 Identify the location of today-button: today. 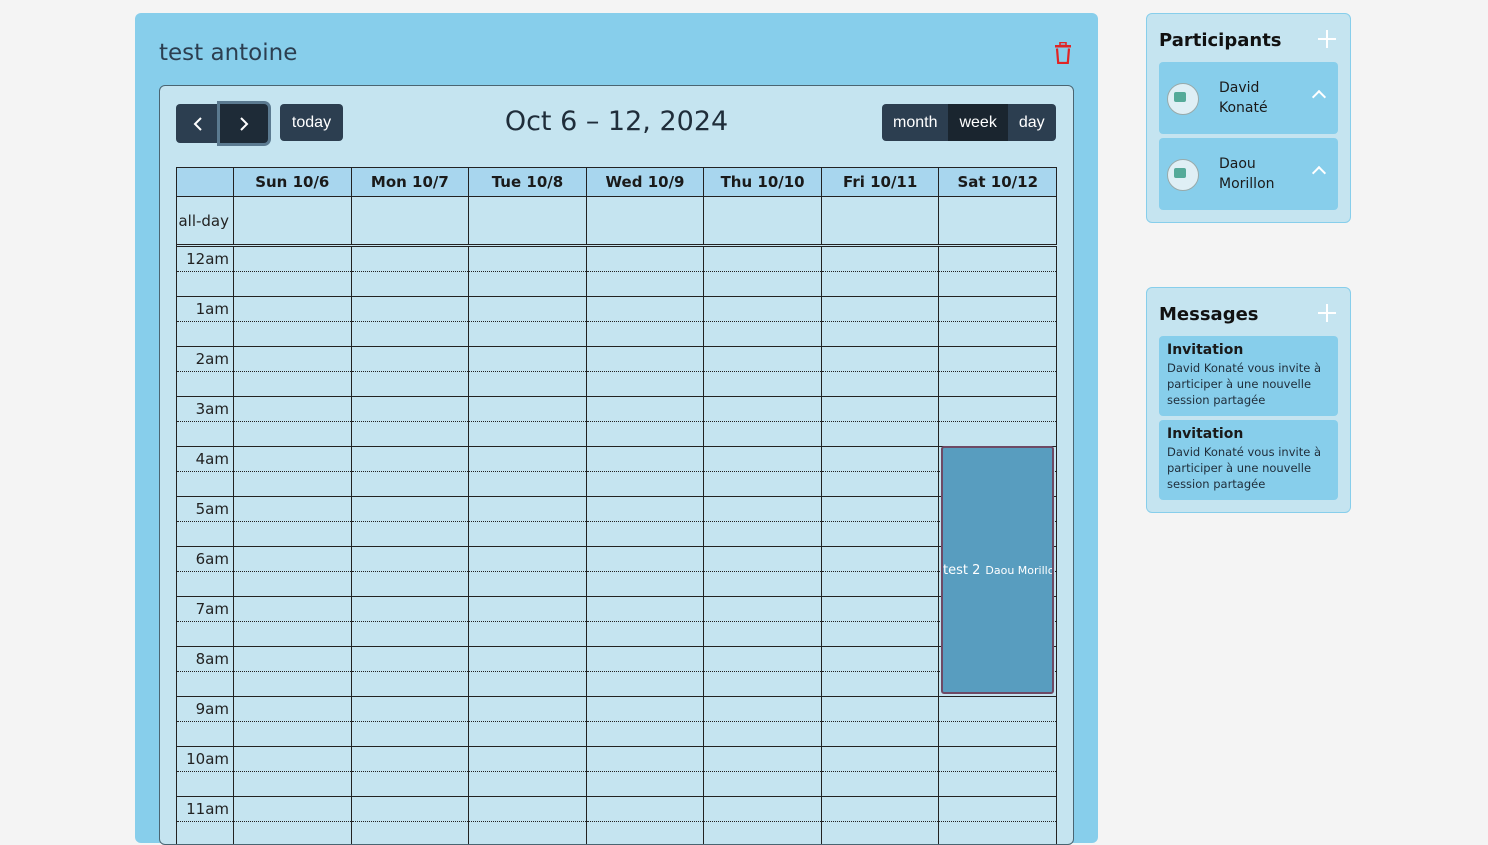
(311, 122).